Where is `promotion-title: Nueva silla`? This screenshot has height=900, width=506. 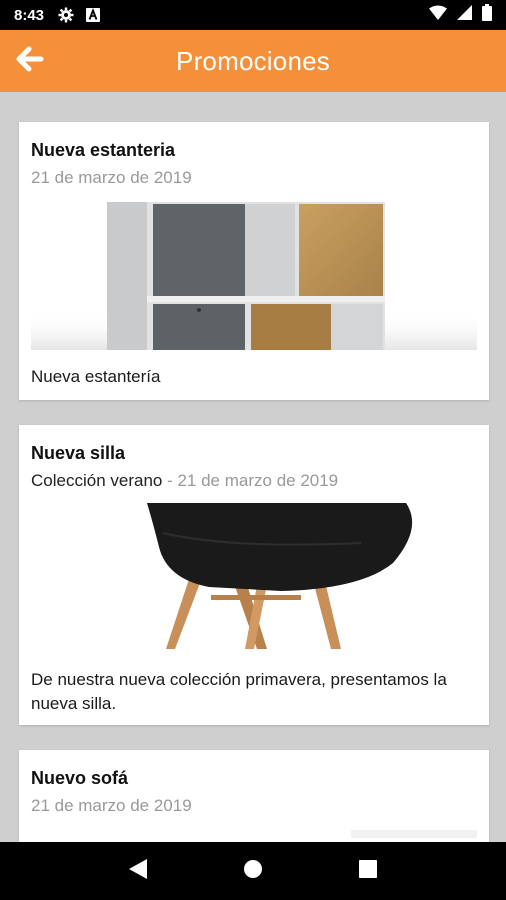
promotion-title: Nueva silla is located at coordinates (78, 453).